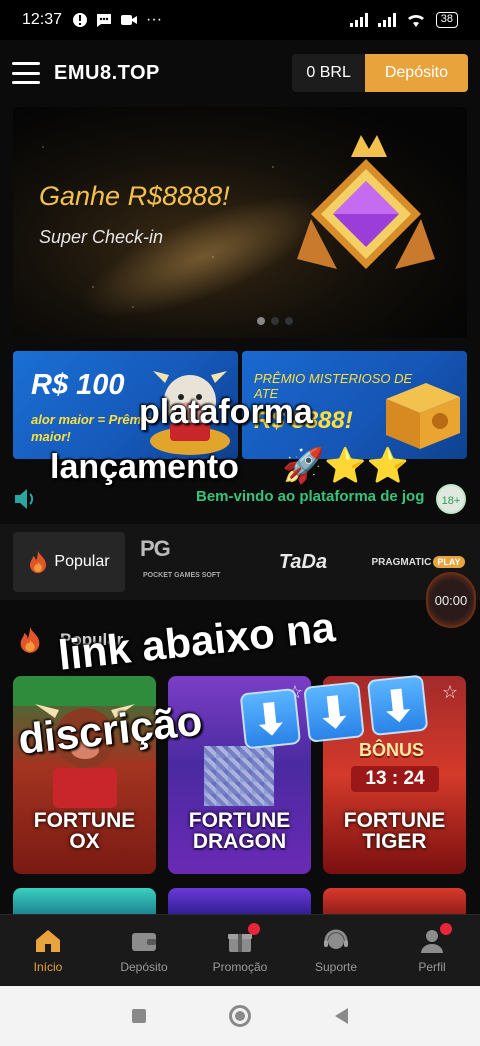  What do you see at coordinates (418, 562) in the screenshot?
I see `pragmatic-logo: PRAGMATIC PLAY` at bounding box center [418, 562].